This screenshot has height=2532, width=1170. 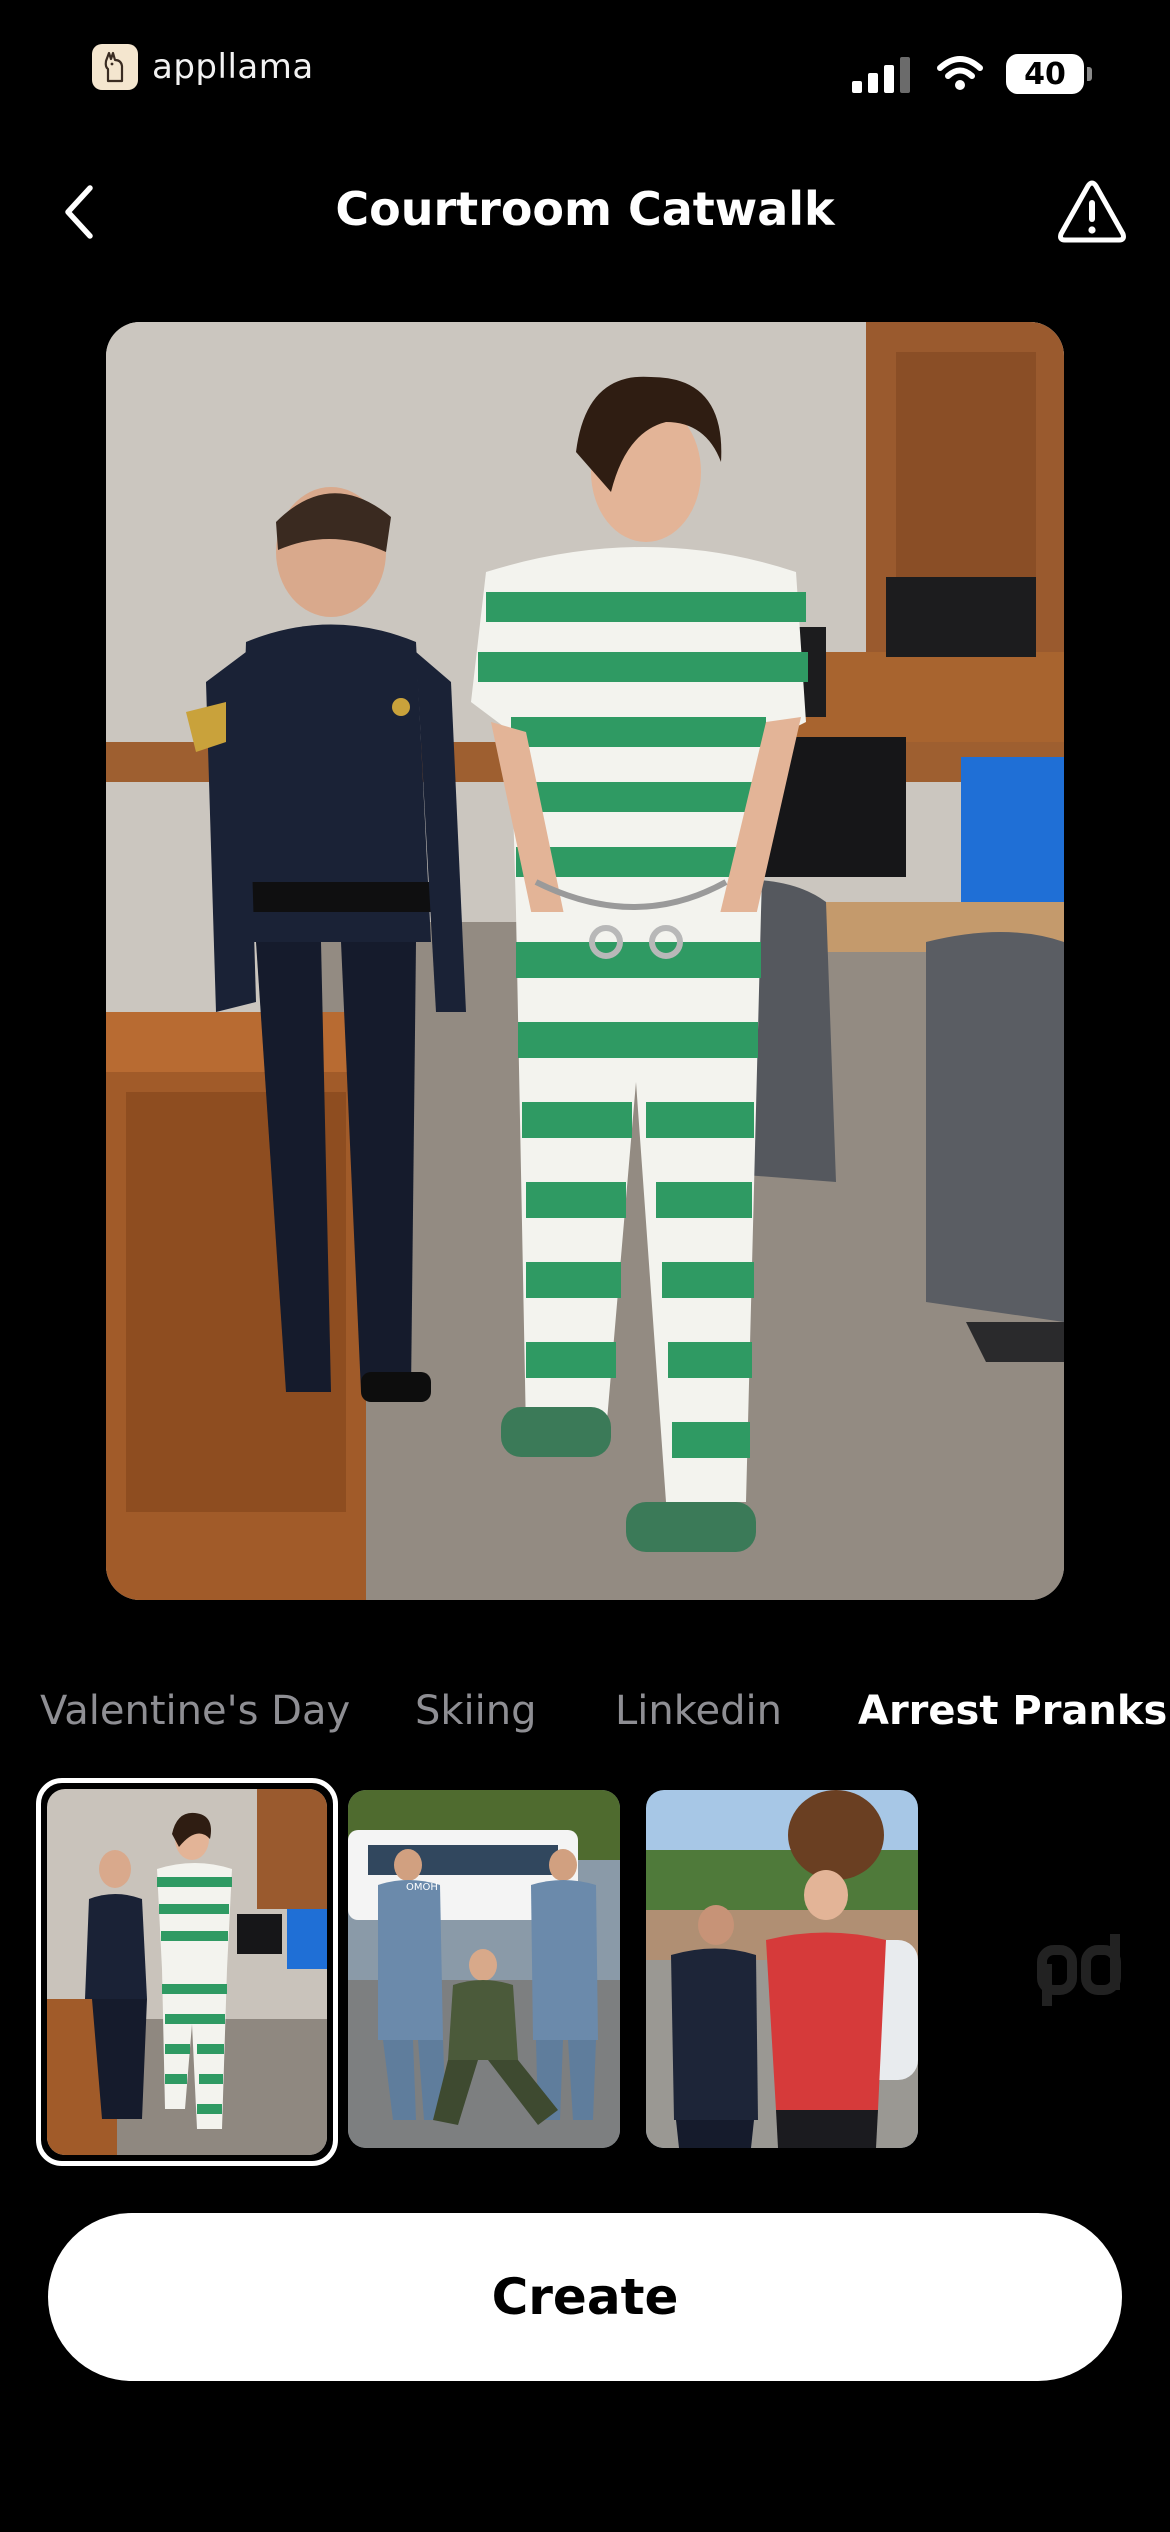 What do you see at coordinates (233, 67) in the screenshot?
I see `app-name: appllama` at bounding box center [233, 67].